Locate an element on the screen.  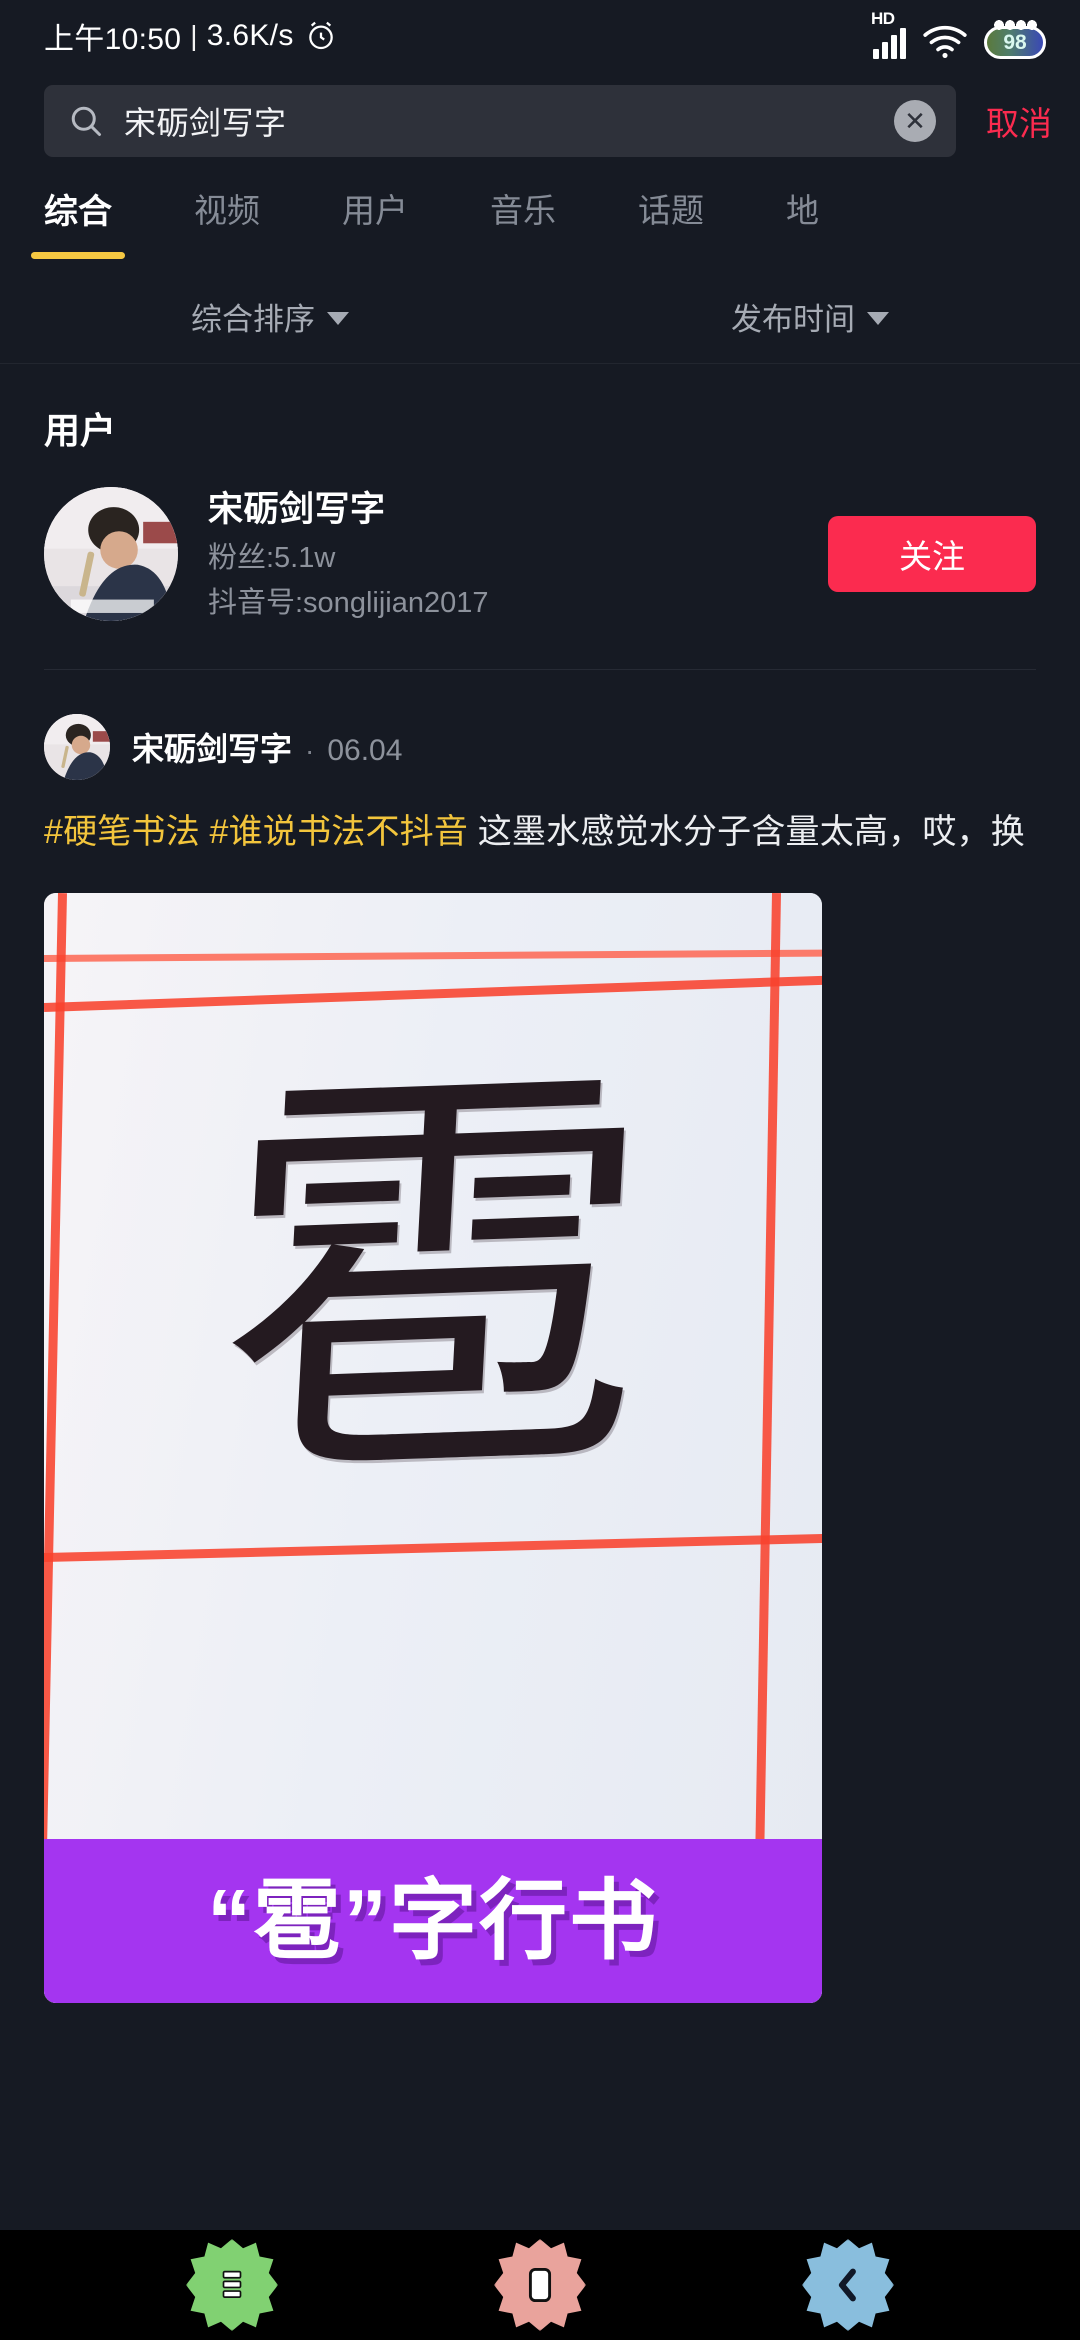
recents-icon is located at coordinates (232, 2285).